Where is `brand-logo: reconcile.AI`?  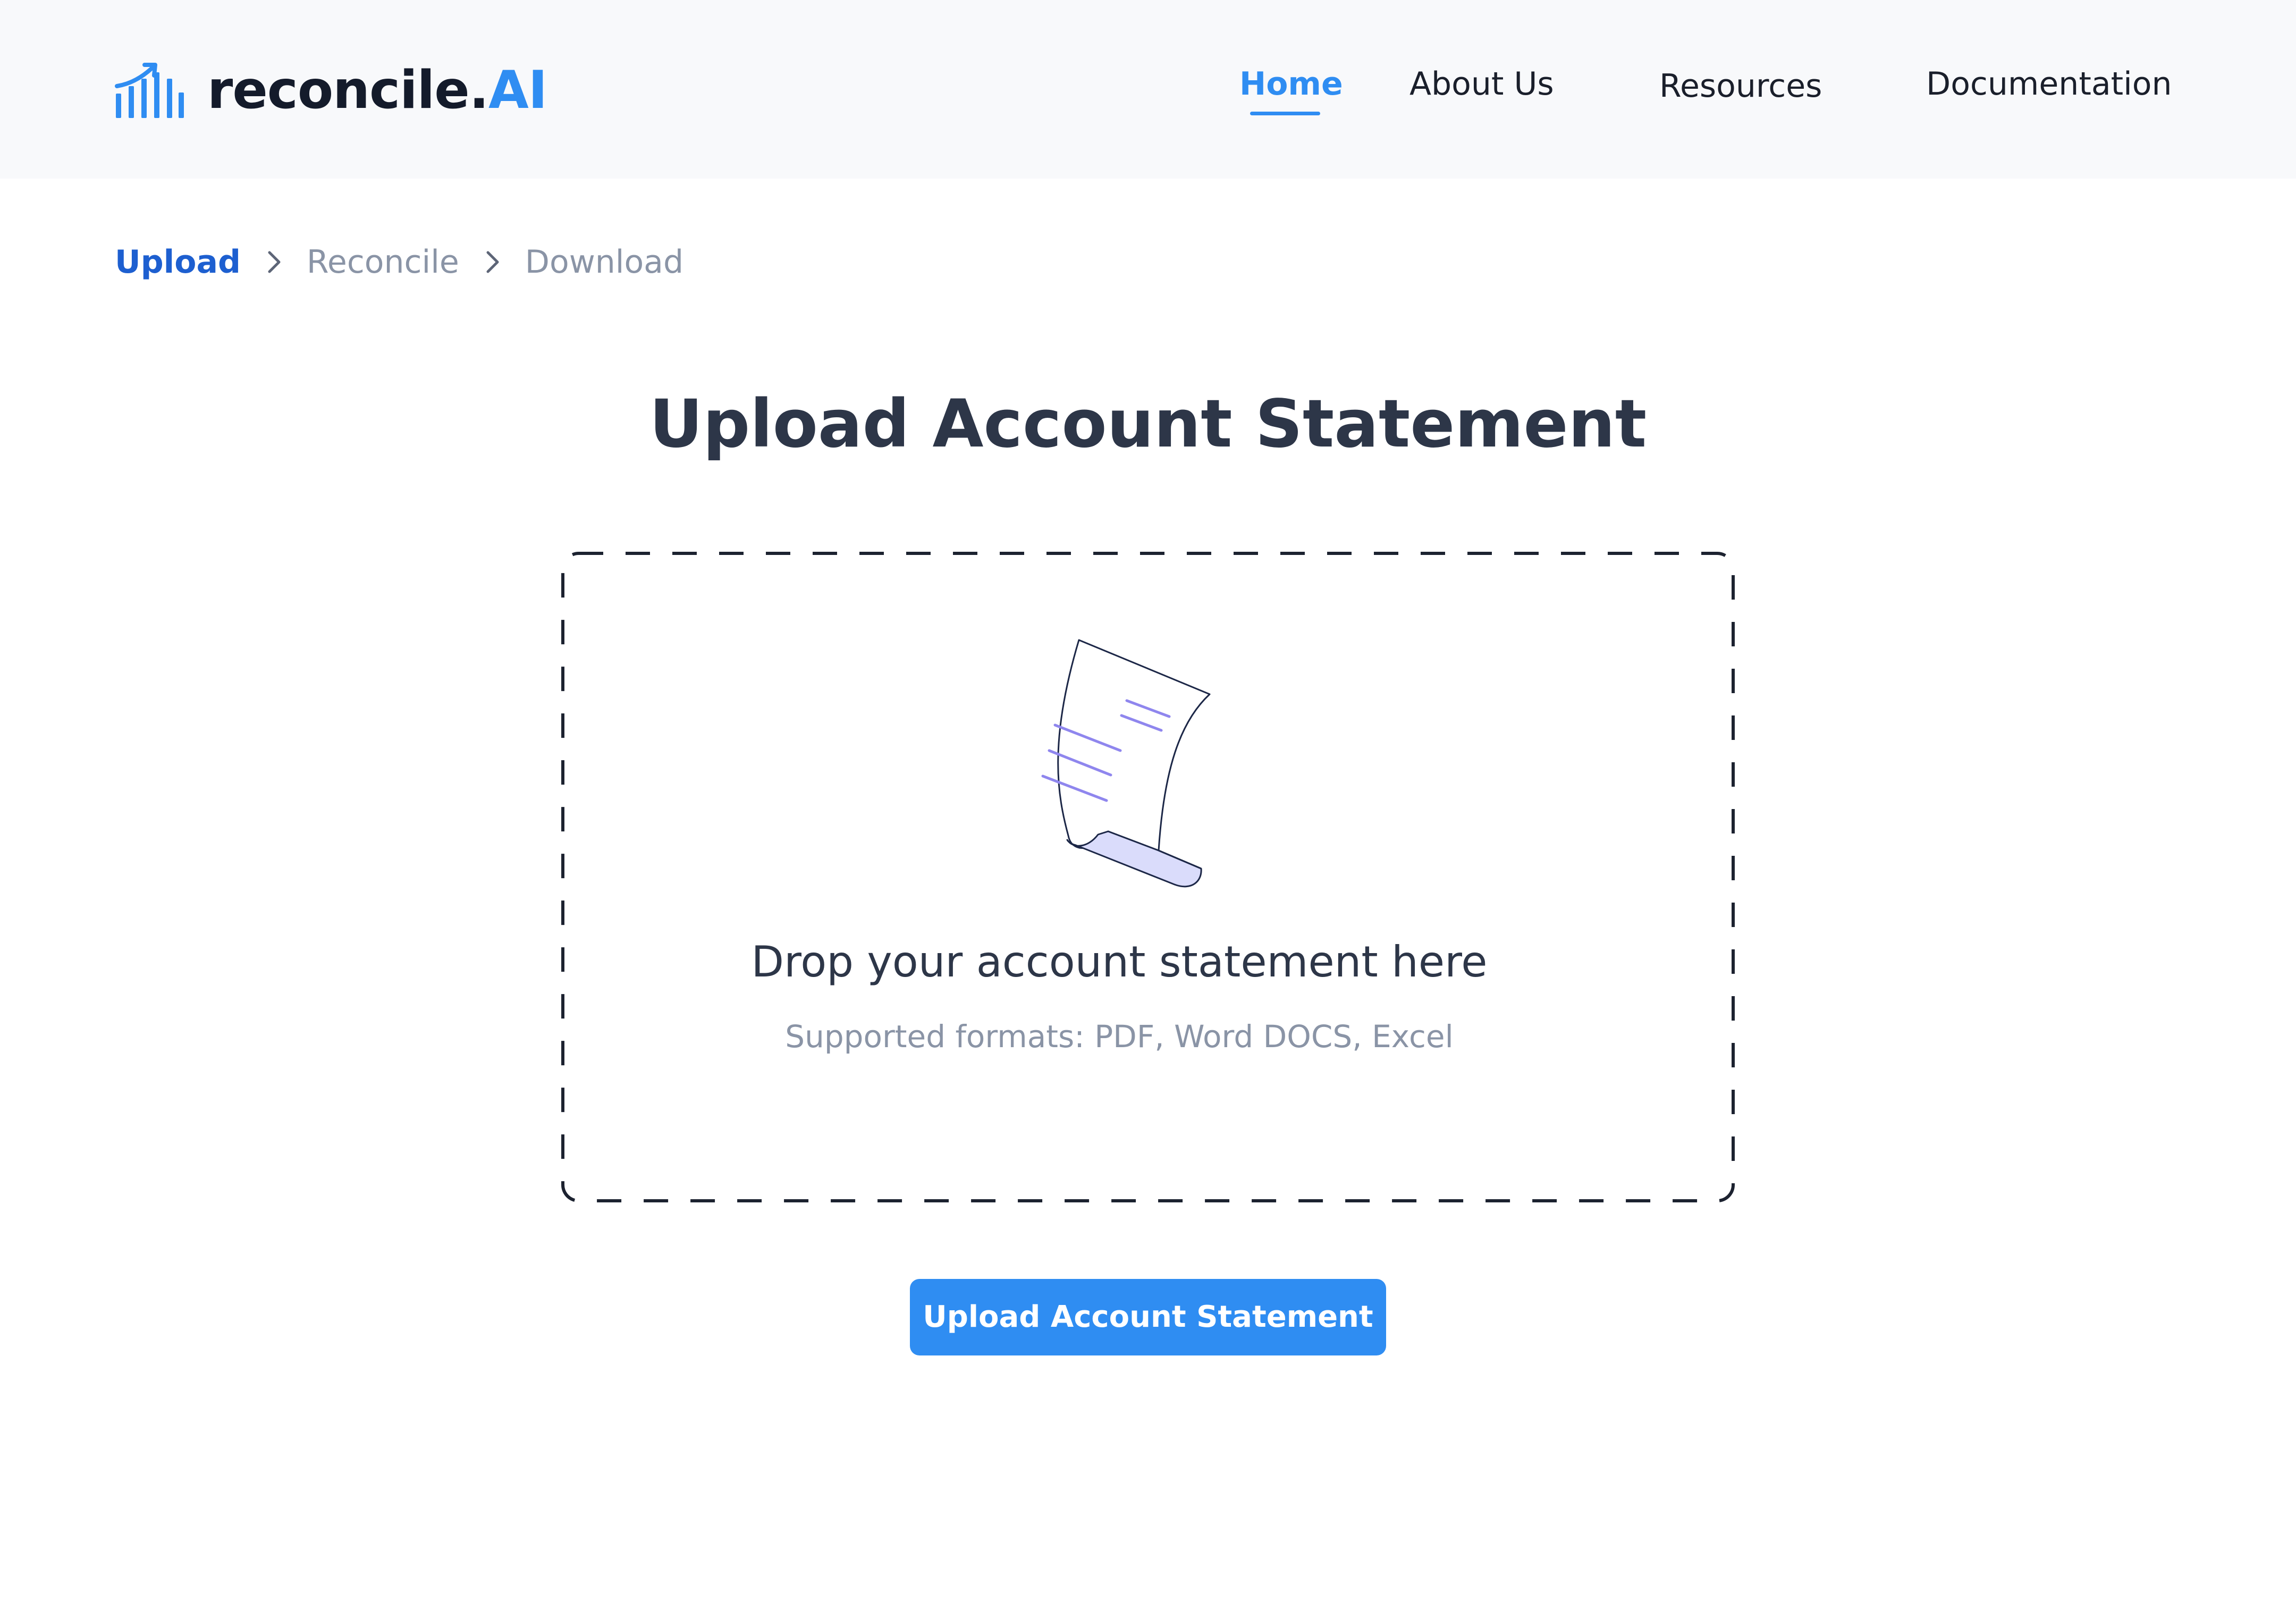
brand-logo: reconcile.AI is located at coordinates (331, 90).